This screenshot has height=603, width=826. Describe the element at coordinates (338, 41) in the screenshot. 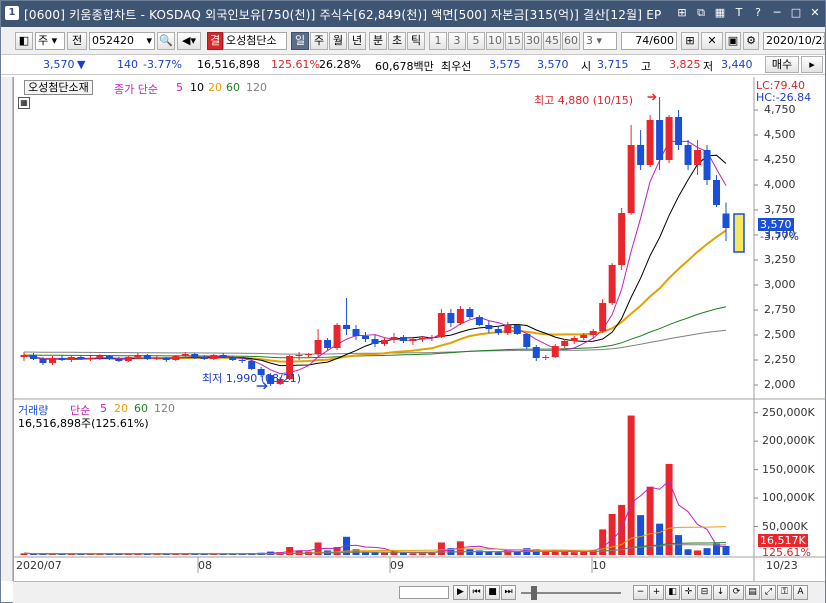

I see `period-month: 월` at that location.